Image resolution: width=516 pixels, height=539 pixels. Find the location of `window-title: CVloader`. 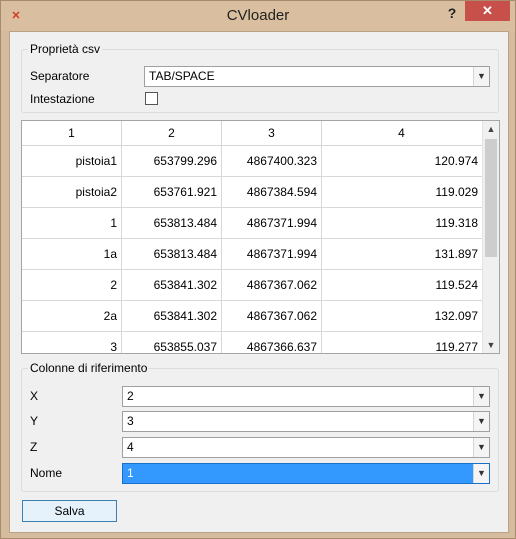

window-title: CVloader is located at coordinates (258, 15).